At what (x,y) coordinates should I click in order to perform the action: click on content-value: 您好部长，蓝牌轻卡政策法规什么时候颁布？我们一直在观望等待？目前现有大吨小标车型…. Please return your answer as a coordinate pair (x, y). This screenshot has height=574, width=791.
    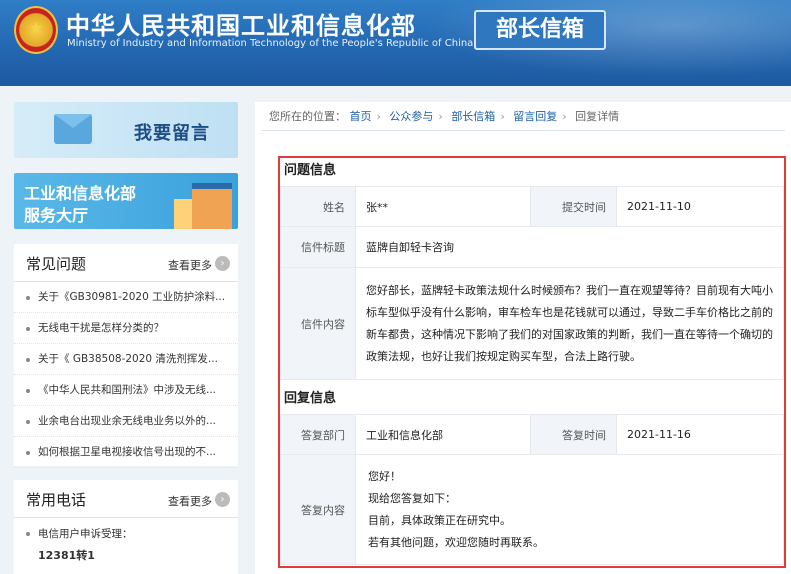
    Looking at the image, I should click on (569, 323).